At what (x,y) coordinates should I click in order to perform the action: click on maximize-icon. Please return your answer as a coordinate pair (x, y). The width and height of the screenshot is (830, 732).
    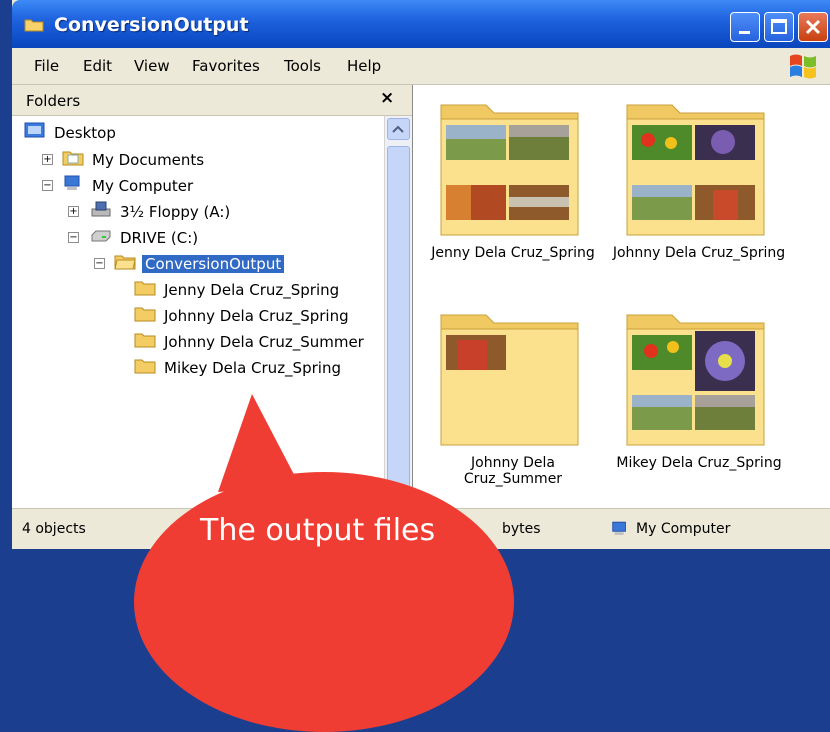
    Looking at the image, I should click on (779, 26).